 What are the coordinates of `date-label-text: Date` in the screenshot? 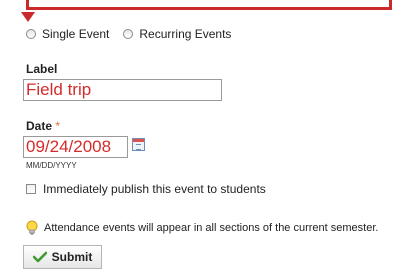 It's located at (39, 126).